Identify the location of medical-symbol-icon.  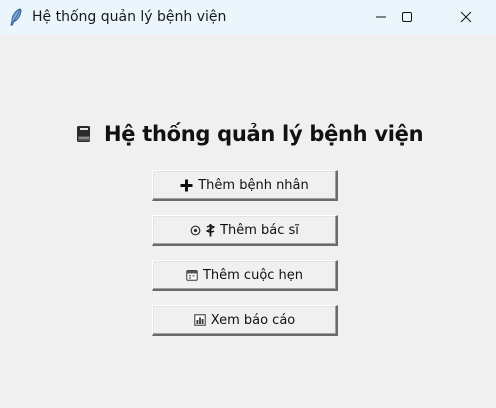
(211, 230).